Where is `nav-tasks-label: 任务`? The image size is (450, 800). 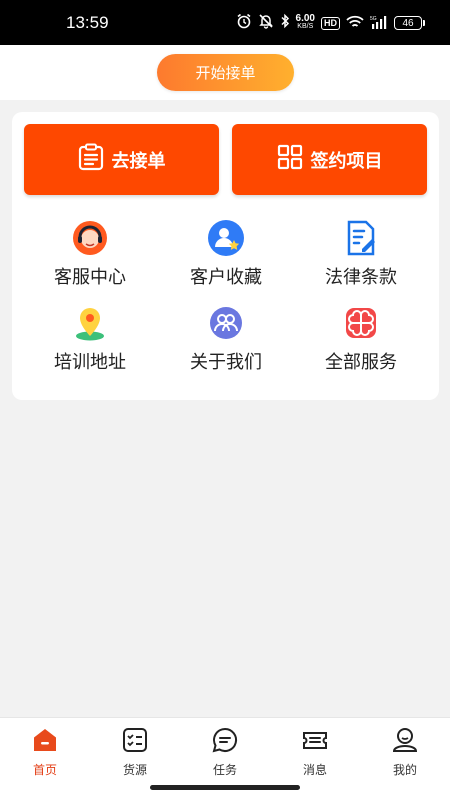 nav-tasks-label: 任务 is located at coordinates (224, 770).